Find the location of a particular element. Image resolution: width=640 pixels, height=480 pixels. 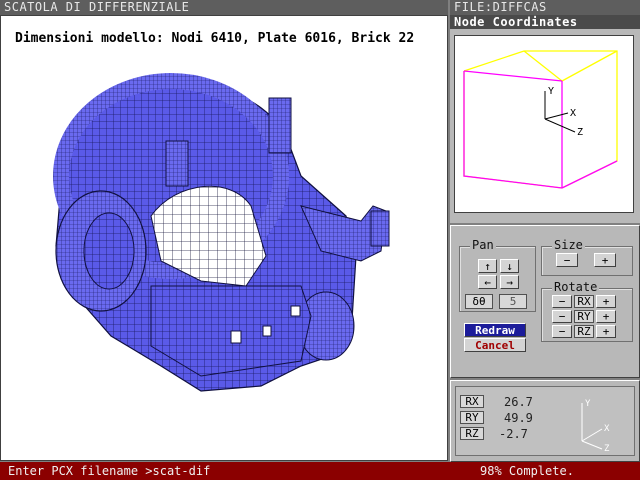

cancel-button: Cancel is located at coordinates (495, 345).